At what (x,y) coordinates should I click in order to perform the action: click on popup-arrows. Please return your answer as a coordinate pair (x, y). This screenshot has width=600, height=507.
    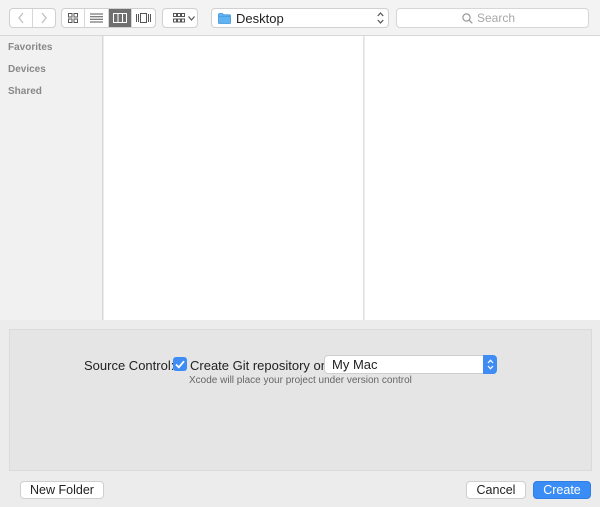
    Looking at the image, I should click on (490, 364).